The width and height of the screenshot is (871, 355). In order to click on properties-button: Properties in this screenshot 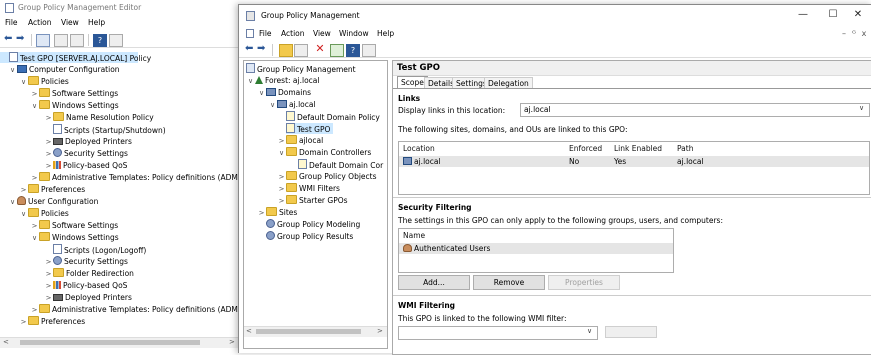, I will do `click(584, 282)`.